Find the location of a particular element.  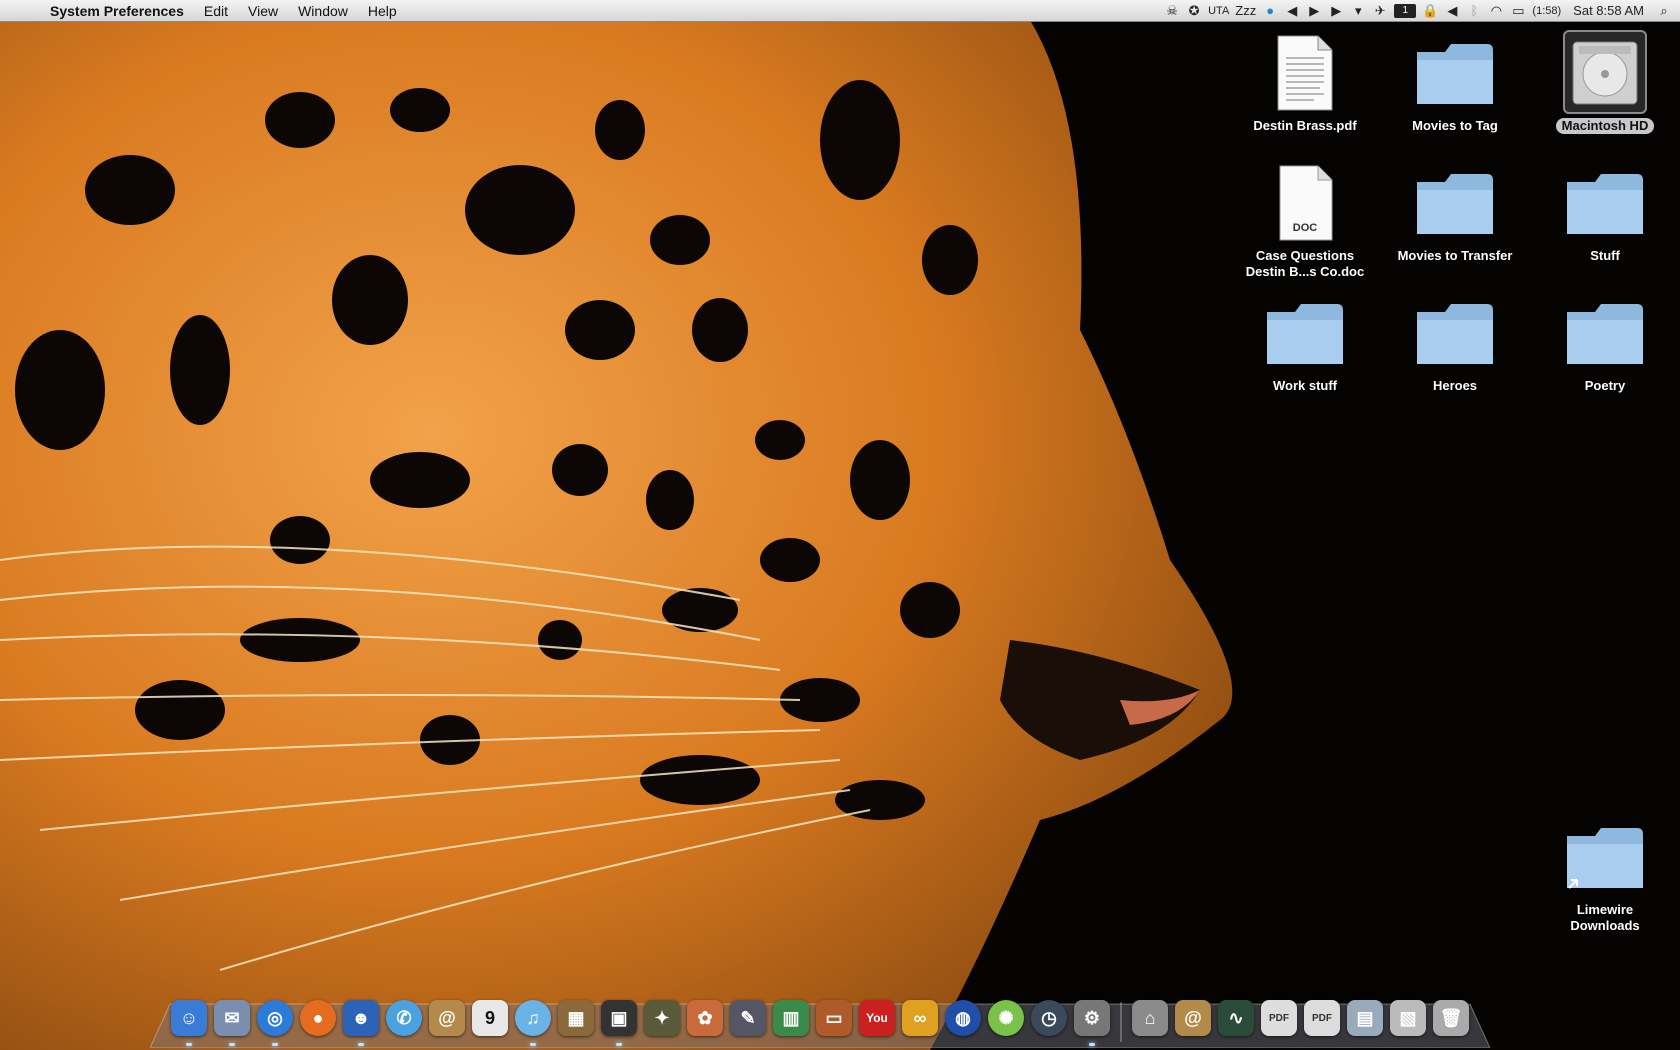

forward-icon: ▶ is located at coordinates (1336, 11).